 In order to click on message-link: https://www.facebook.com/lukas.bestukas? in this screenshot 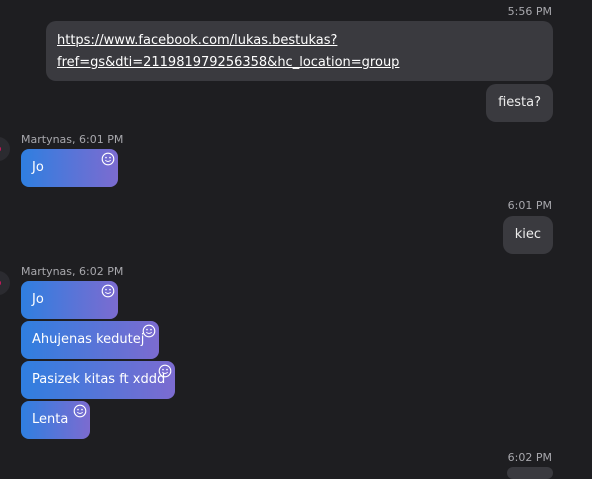, I will do `click(299, 41)`.